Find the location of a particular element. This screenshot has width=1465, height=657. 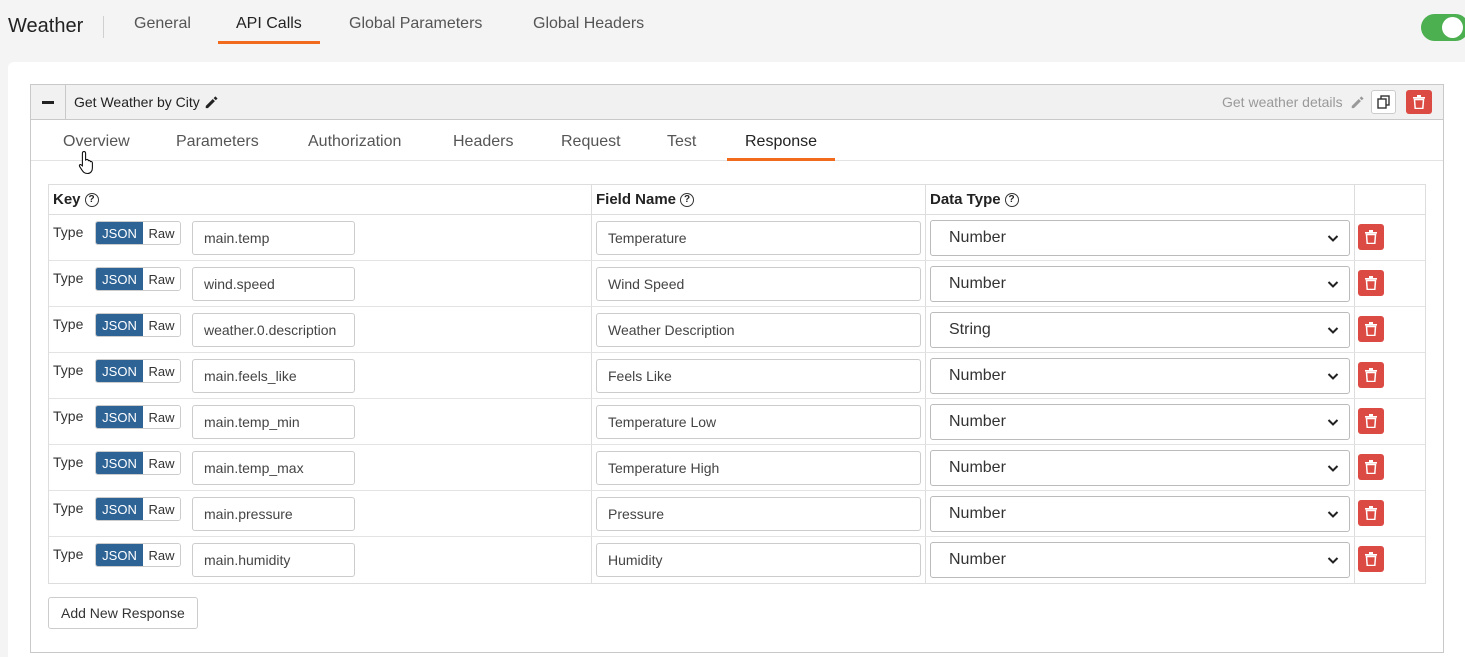

add-new-response-button: Add New Response is located at coordinates (123, 613).